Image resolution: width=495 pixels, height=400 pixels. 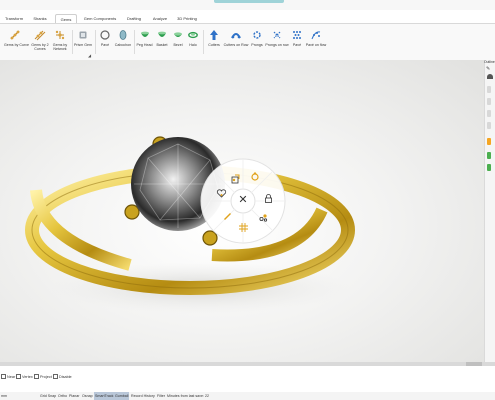 What do you see at coordinates (214, 45) in the screenshot?
I see `tool-label: Cutters` at bounding box center [214, 45].